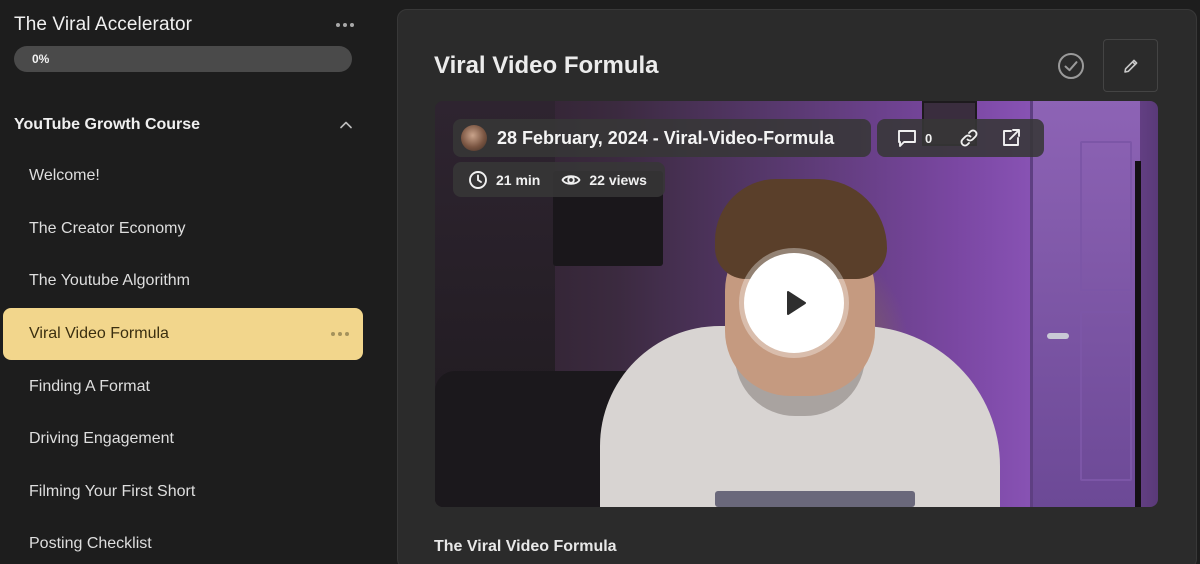 This screenshot has width=1200, height=564. I want to click on lesson-item: The Creator Economy, so click(183, 229).